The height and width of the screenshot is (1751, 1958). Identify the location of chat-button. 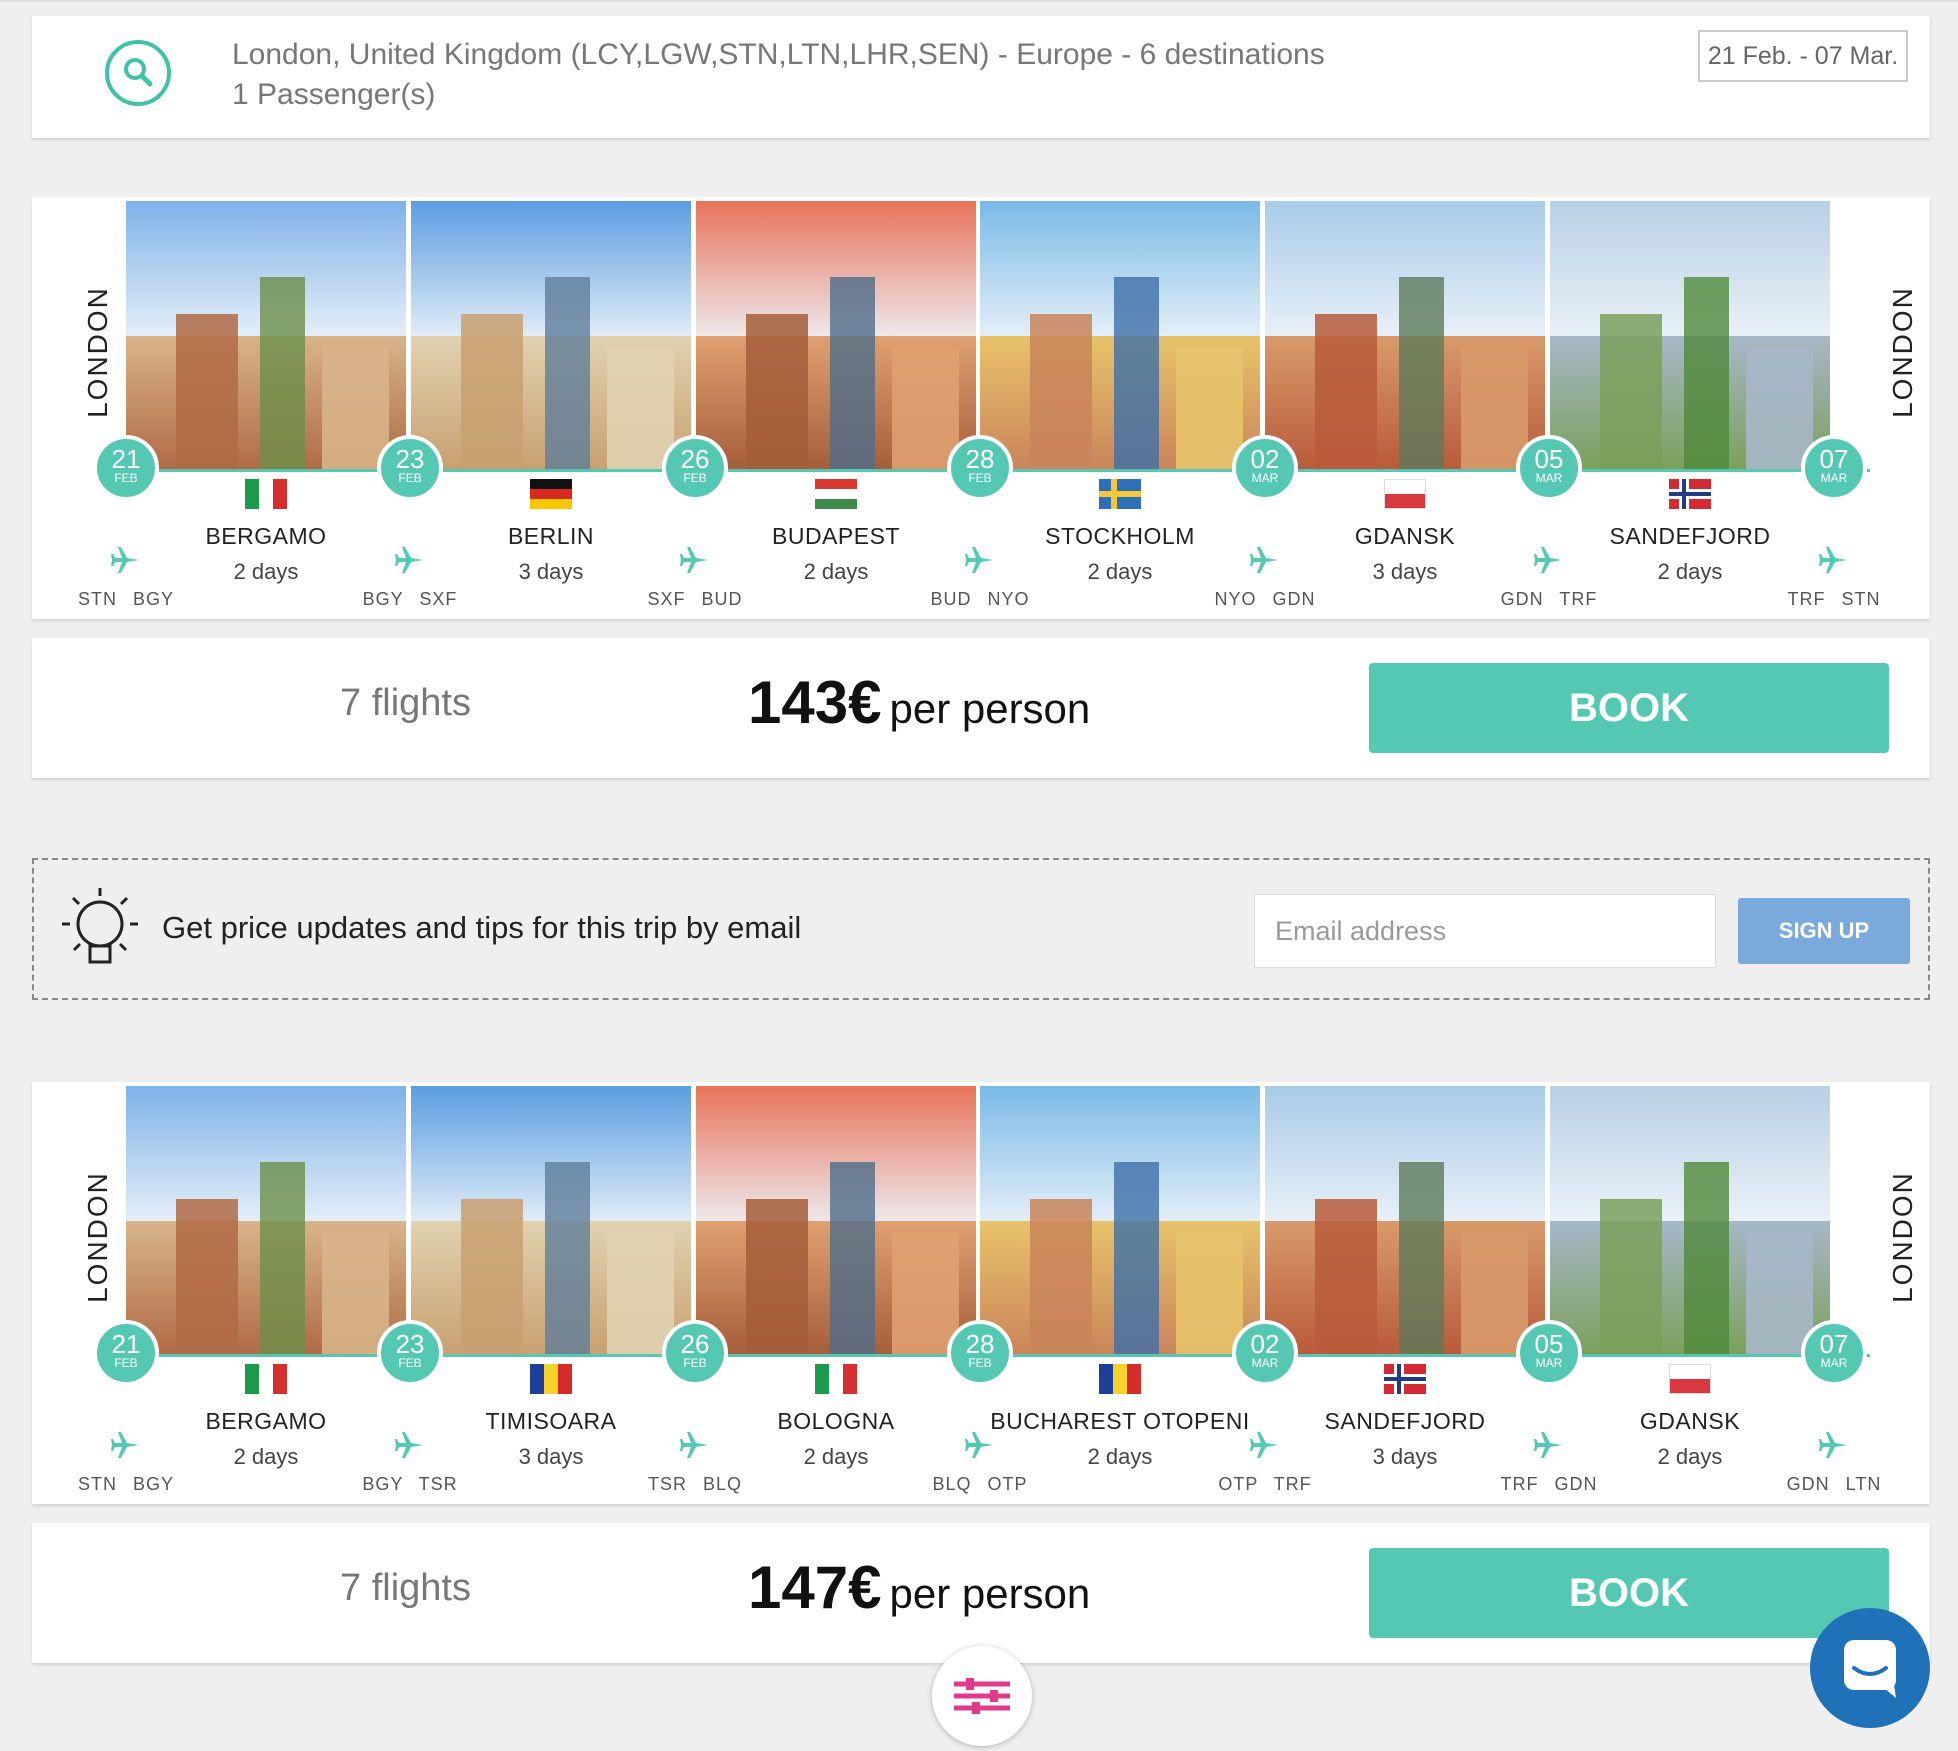
(1870, 1668).